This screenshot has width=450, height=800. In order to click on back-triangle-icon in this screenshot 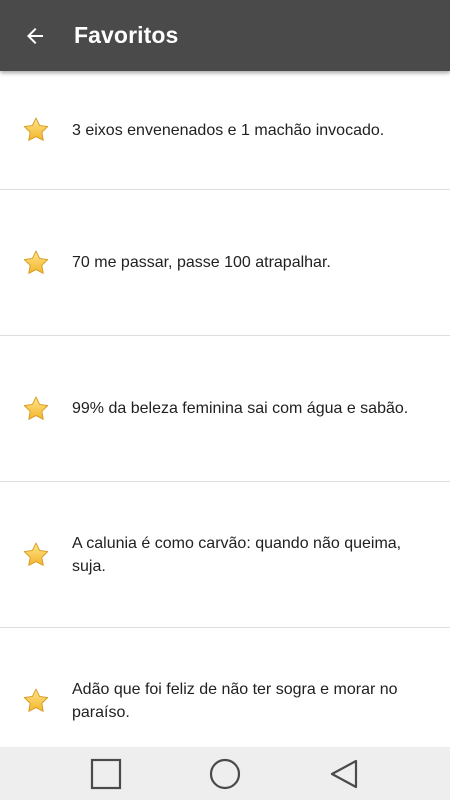, I will do `click(344, 773)`.